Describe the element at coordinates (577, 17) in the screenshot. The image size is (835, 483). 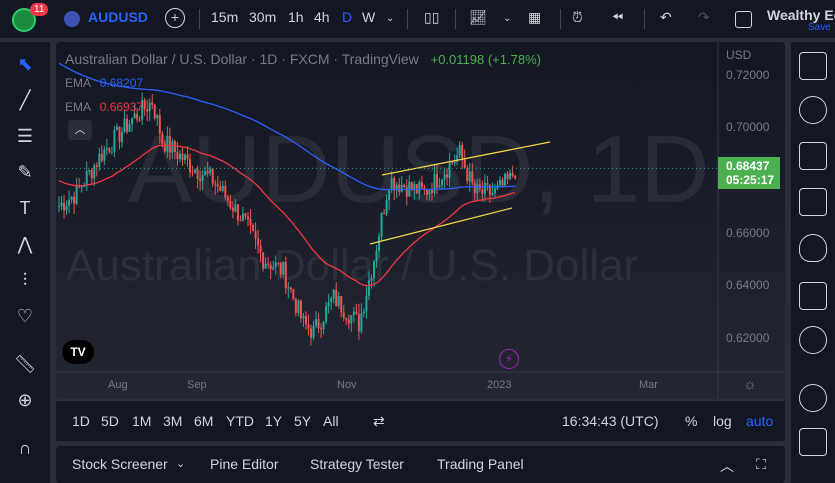
I see `alert-icon: ⏰︎` at that location.